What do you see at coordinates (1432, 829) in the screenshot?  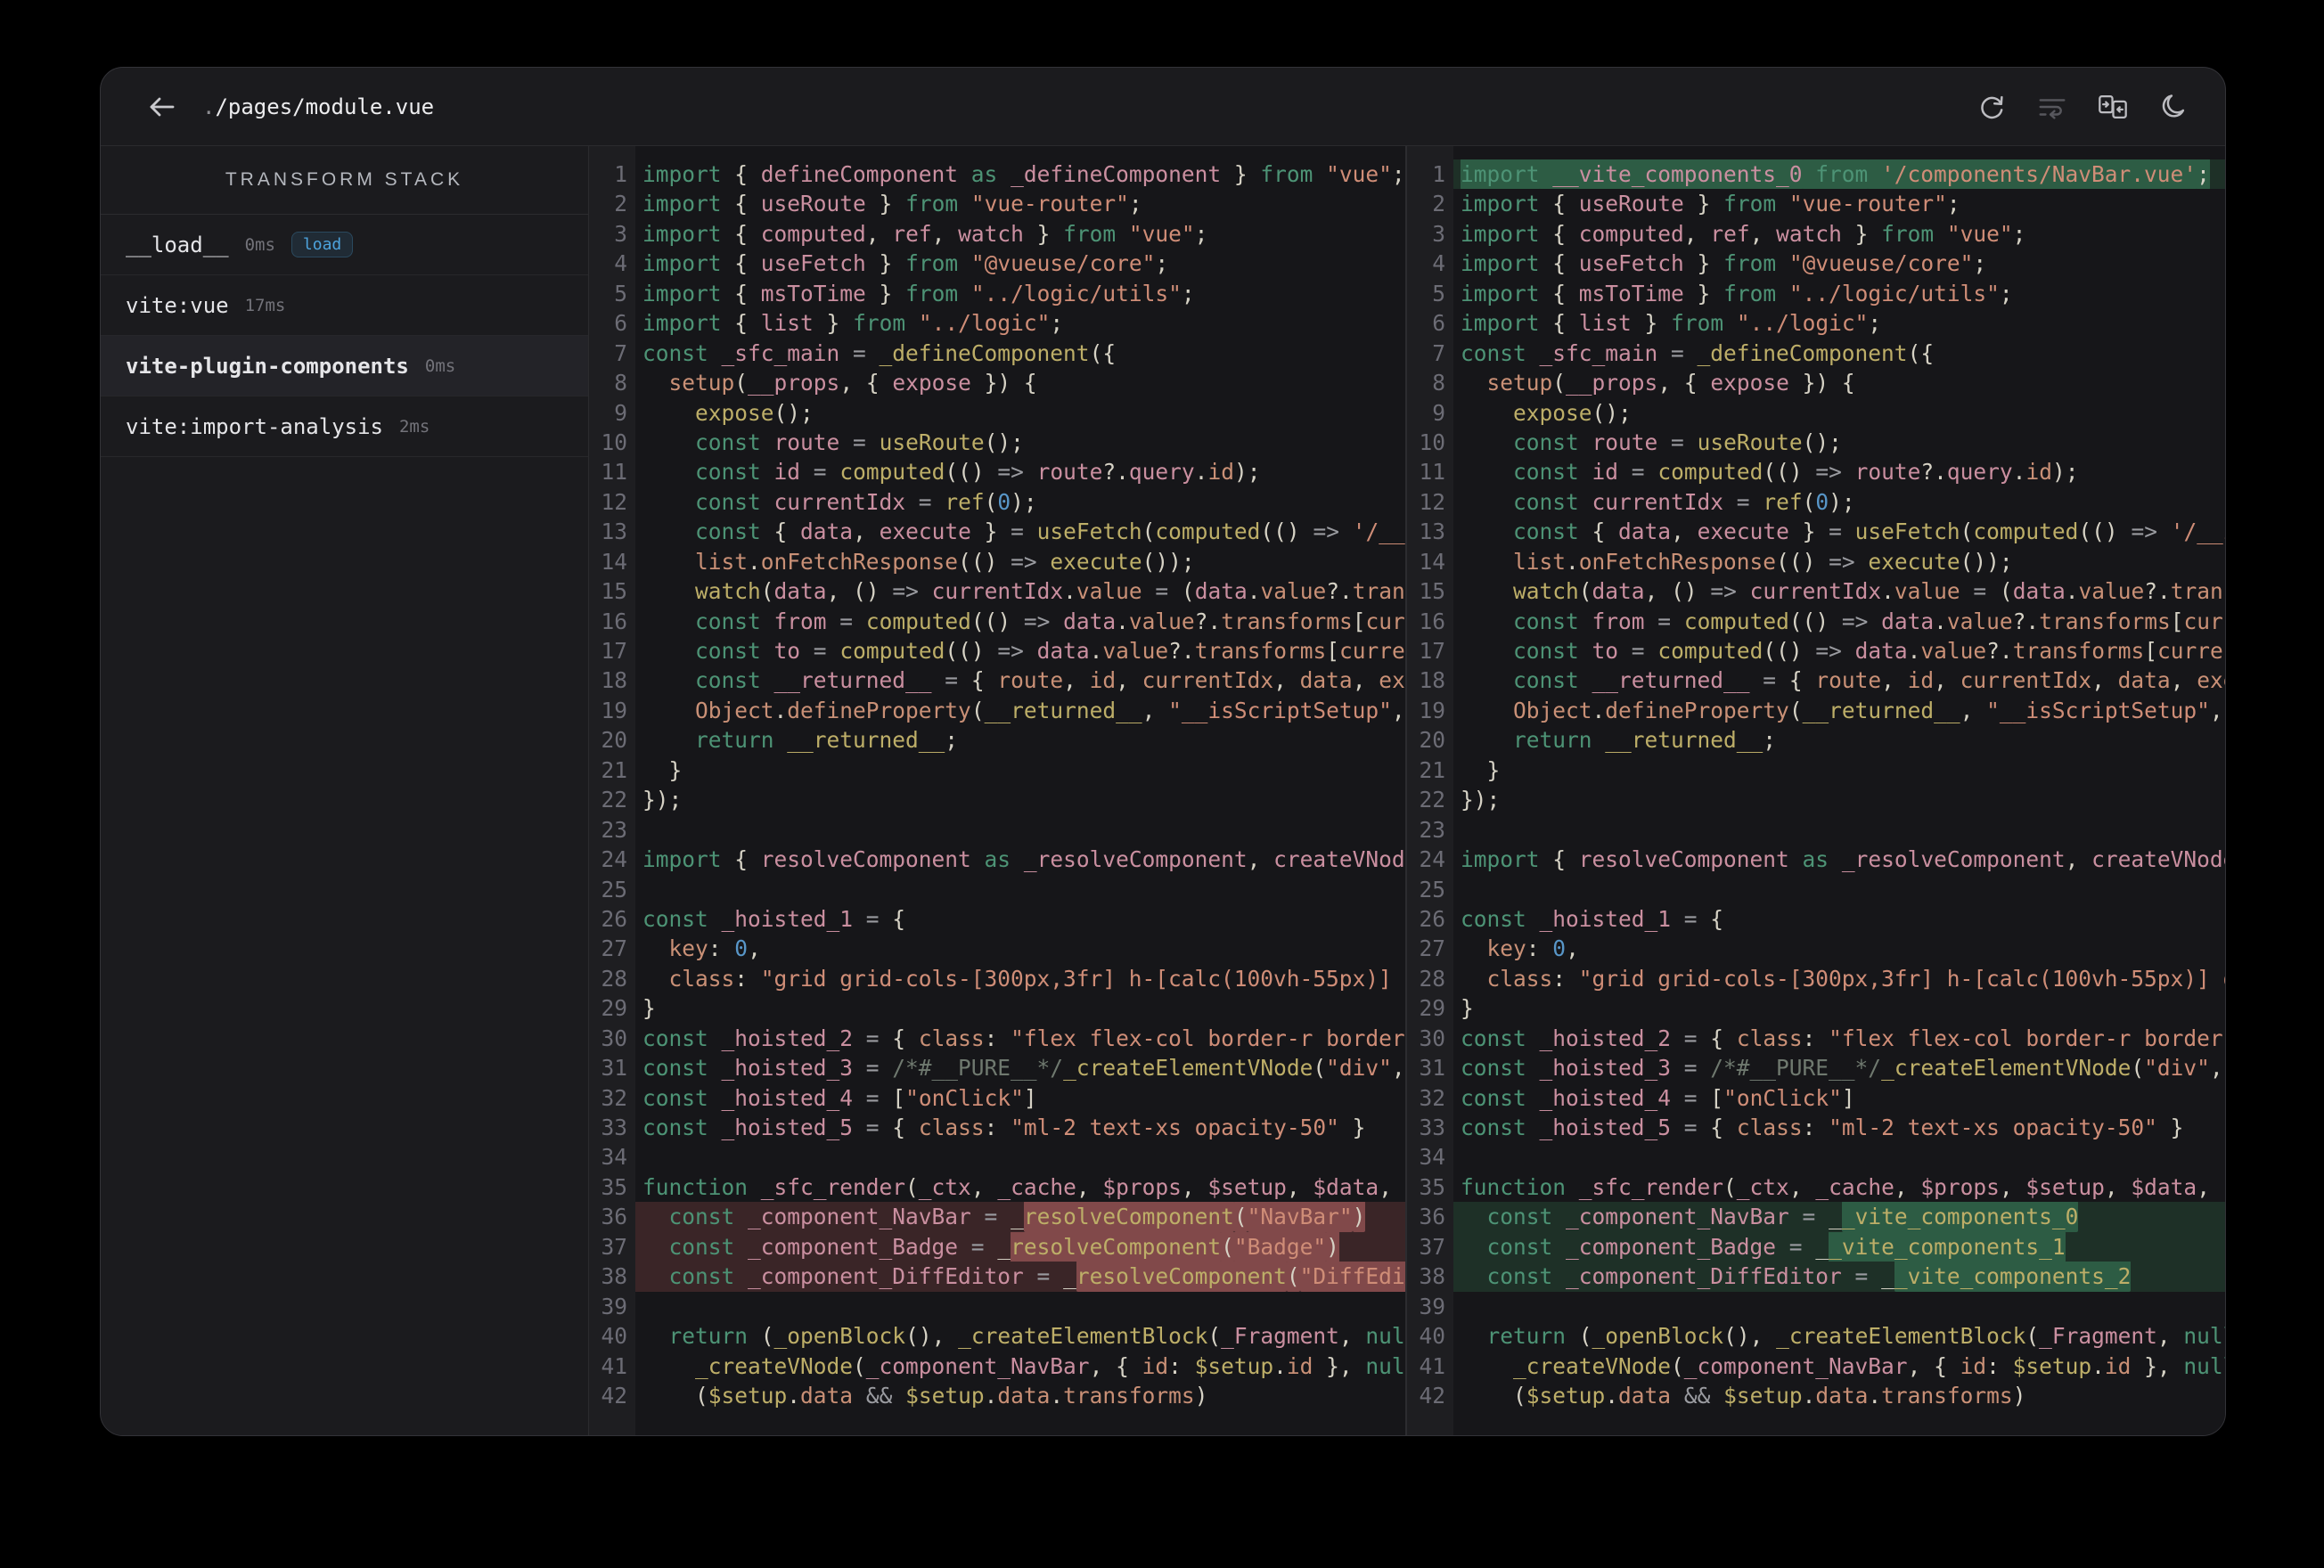 I see `line-number: 23` at bounding box center [1432, 829].